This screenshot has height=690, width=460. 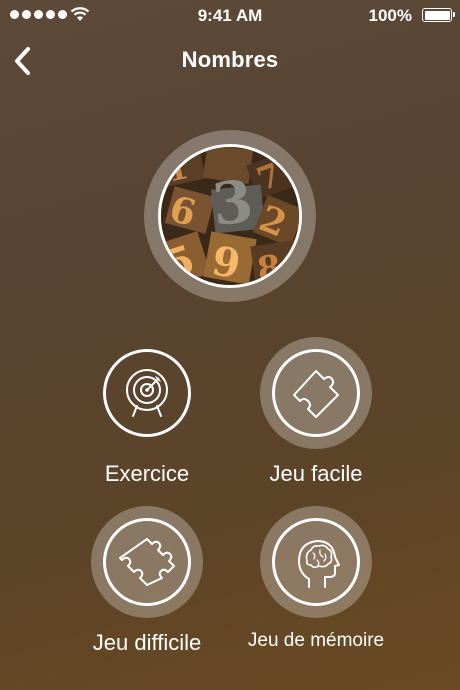 I want to click on hero-image-ring: 3 1 7 6 2 5 9 8, so click(x=230, y=216).